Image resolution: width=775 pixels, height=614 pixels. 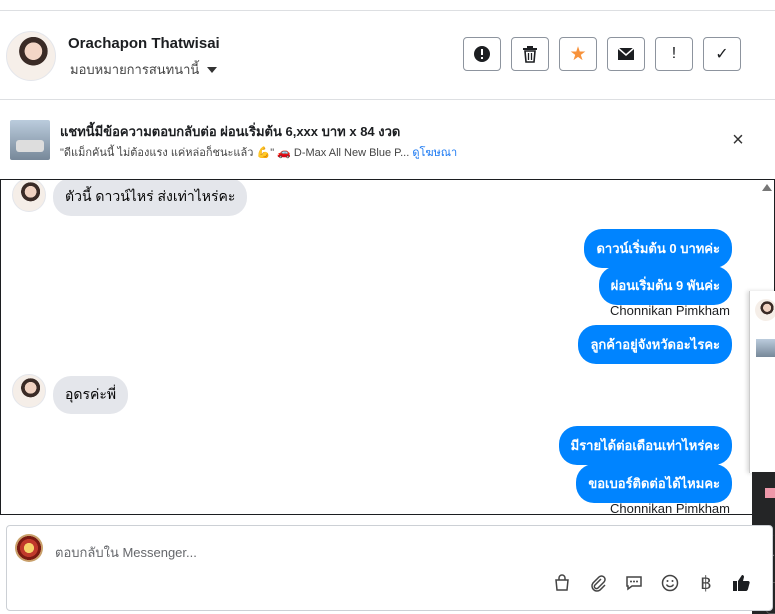 I want to click on reply-composer: ตอบกลับใน Messenger... ฿, so click(x=389, y=568).